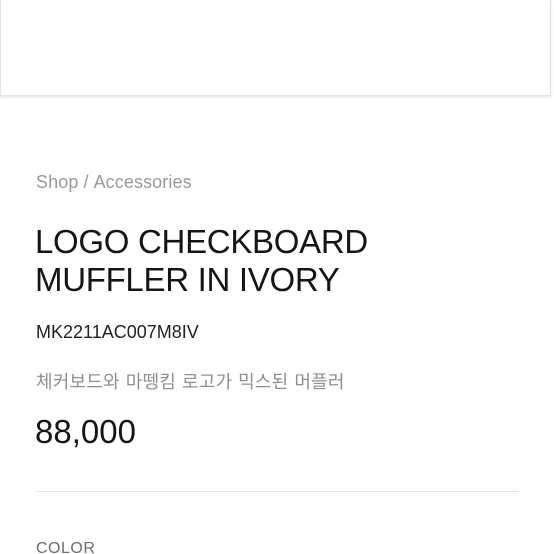 Image resolution: width=554 pixels, height=554 pixels. I want to click on product-title-line-2: MUFFLER IN IVORY, so click(187, 279).